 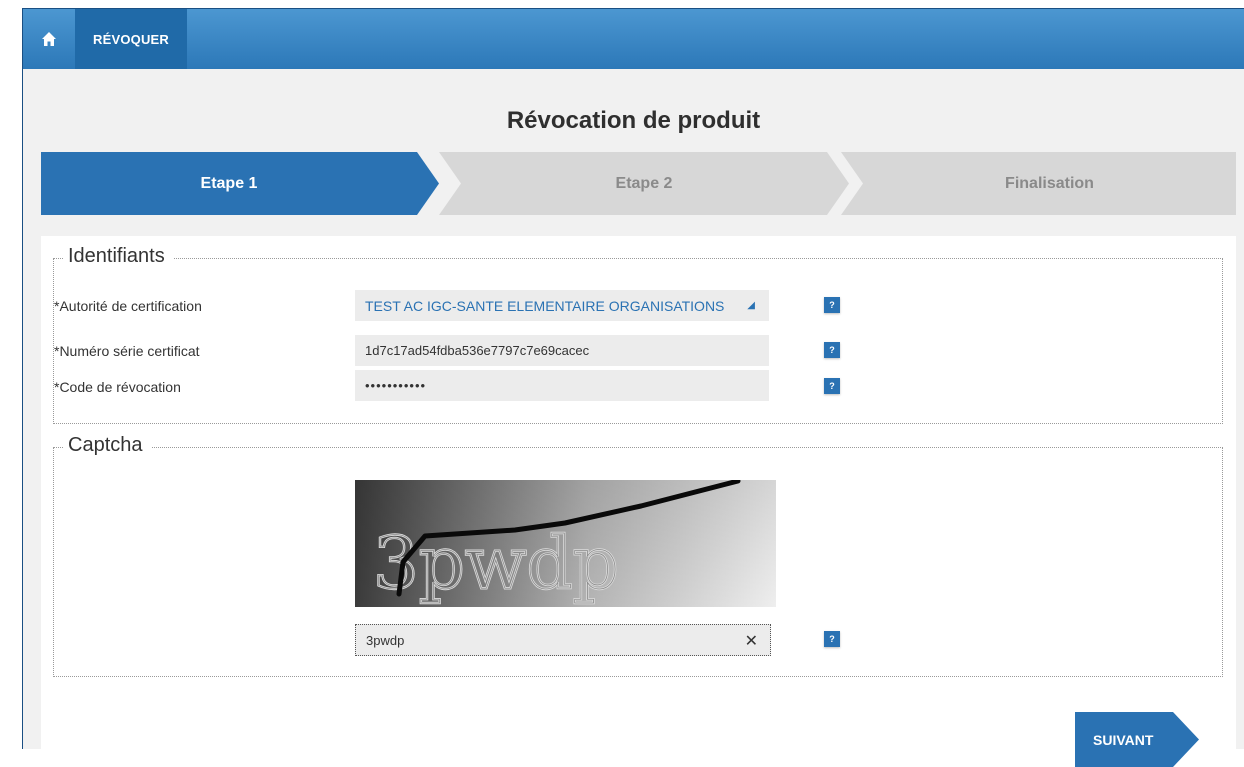 I want to click on breadcrumb-revoquer: RÉVOQUER, so click(x=131, y=39).